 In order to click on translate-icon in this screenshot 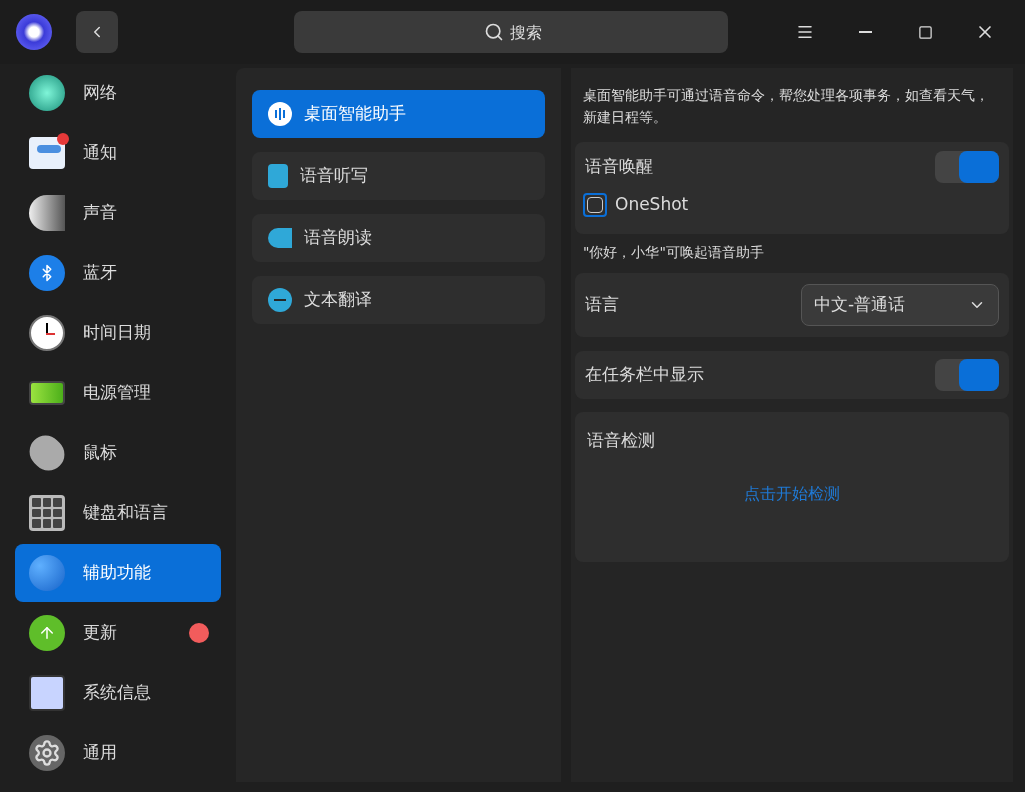, I will do `click(280, 300)`.